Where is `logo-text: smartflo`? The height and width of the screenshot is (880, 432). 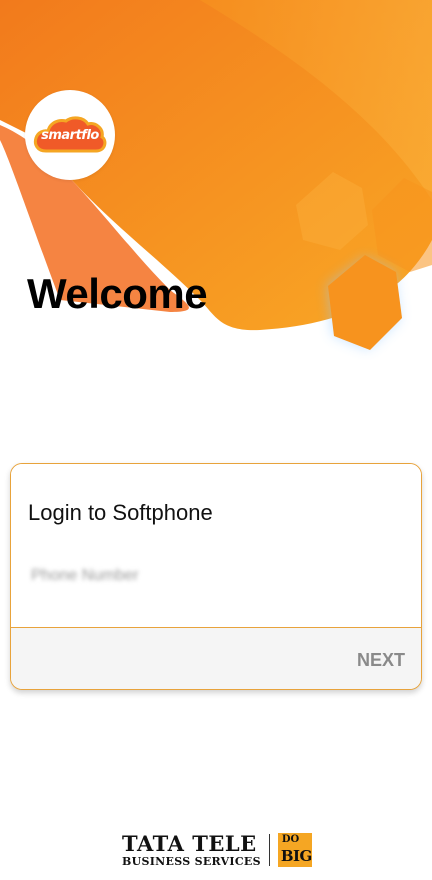 logo-text: smartflo is located at coordinates (70, 135).